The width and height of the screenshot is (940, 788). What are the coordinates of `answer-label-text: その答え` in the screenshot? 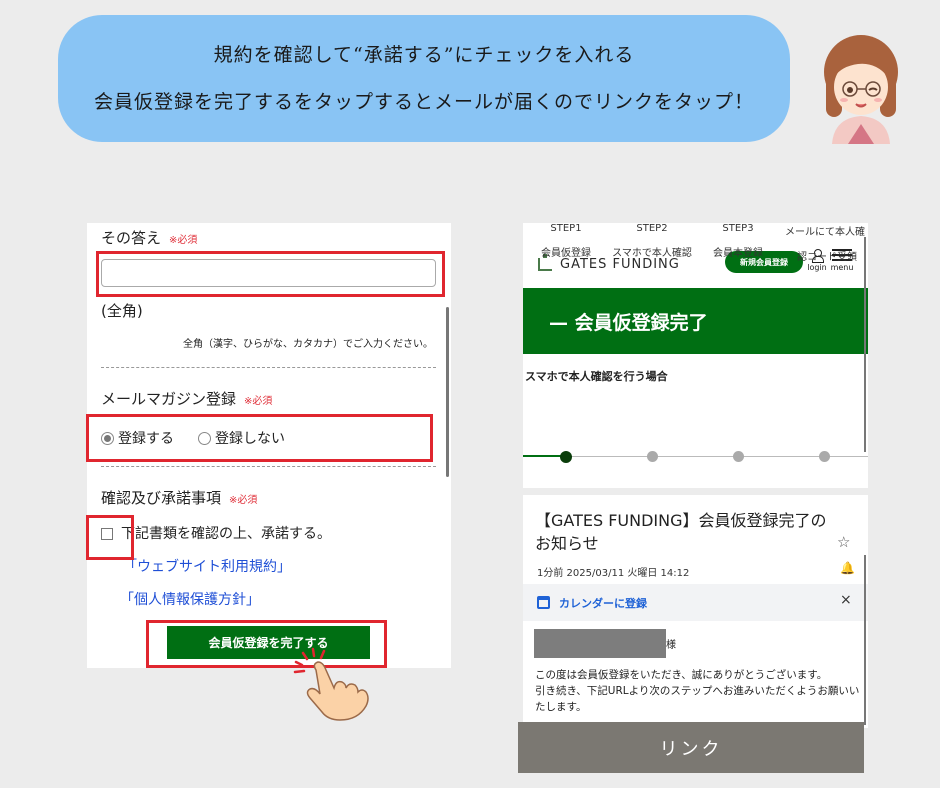 It's located at (131, 238).